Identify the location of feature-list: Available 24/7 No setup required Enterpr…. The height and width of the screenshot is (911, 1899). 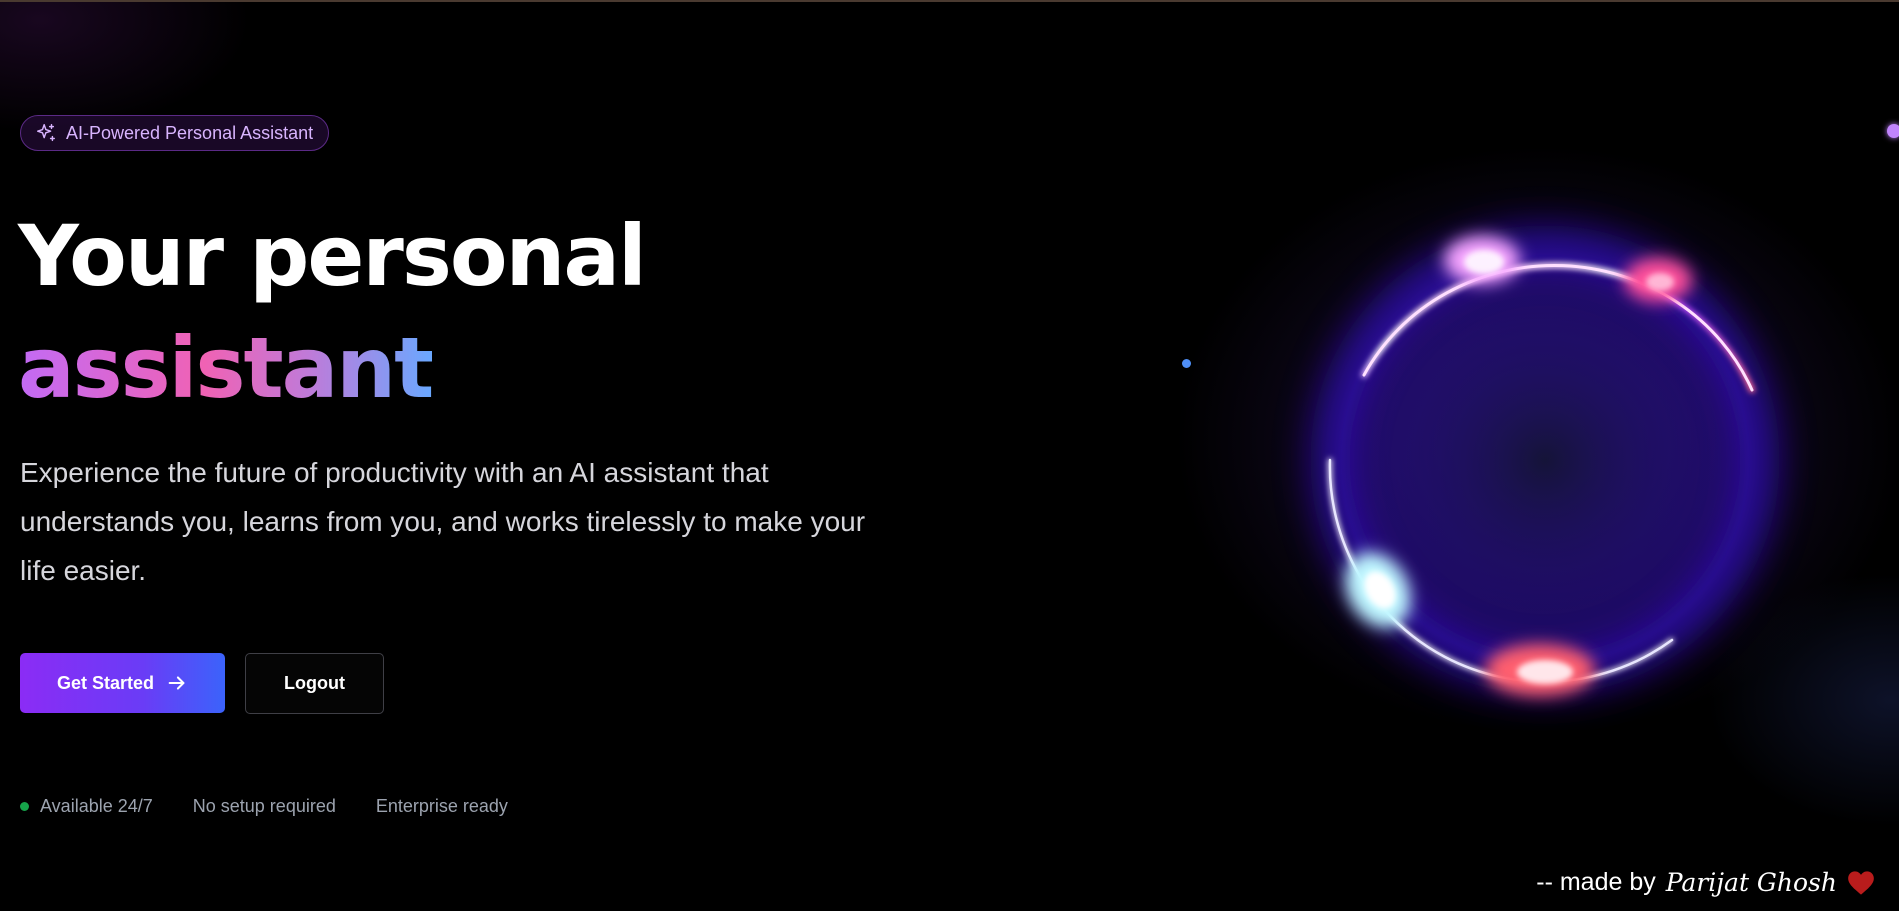
(284, 806).